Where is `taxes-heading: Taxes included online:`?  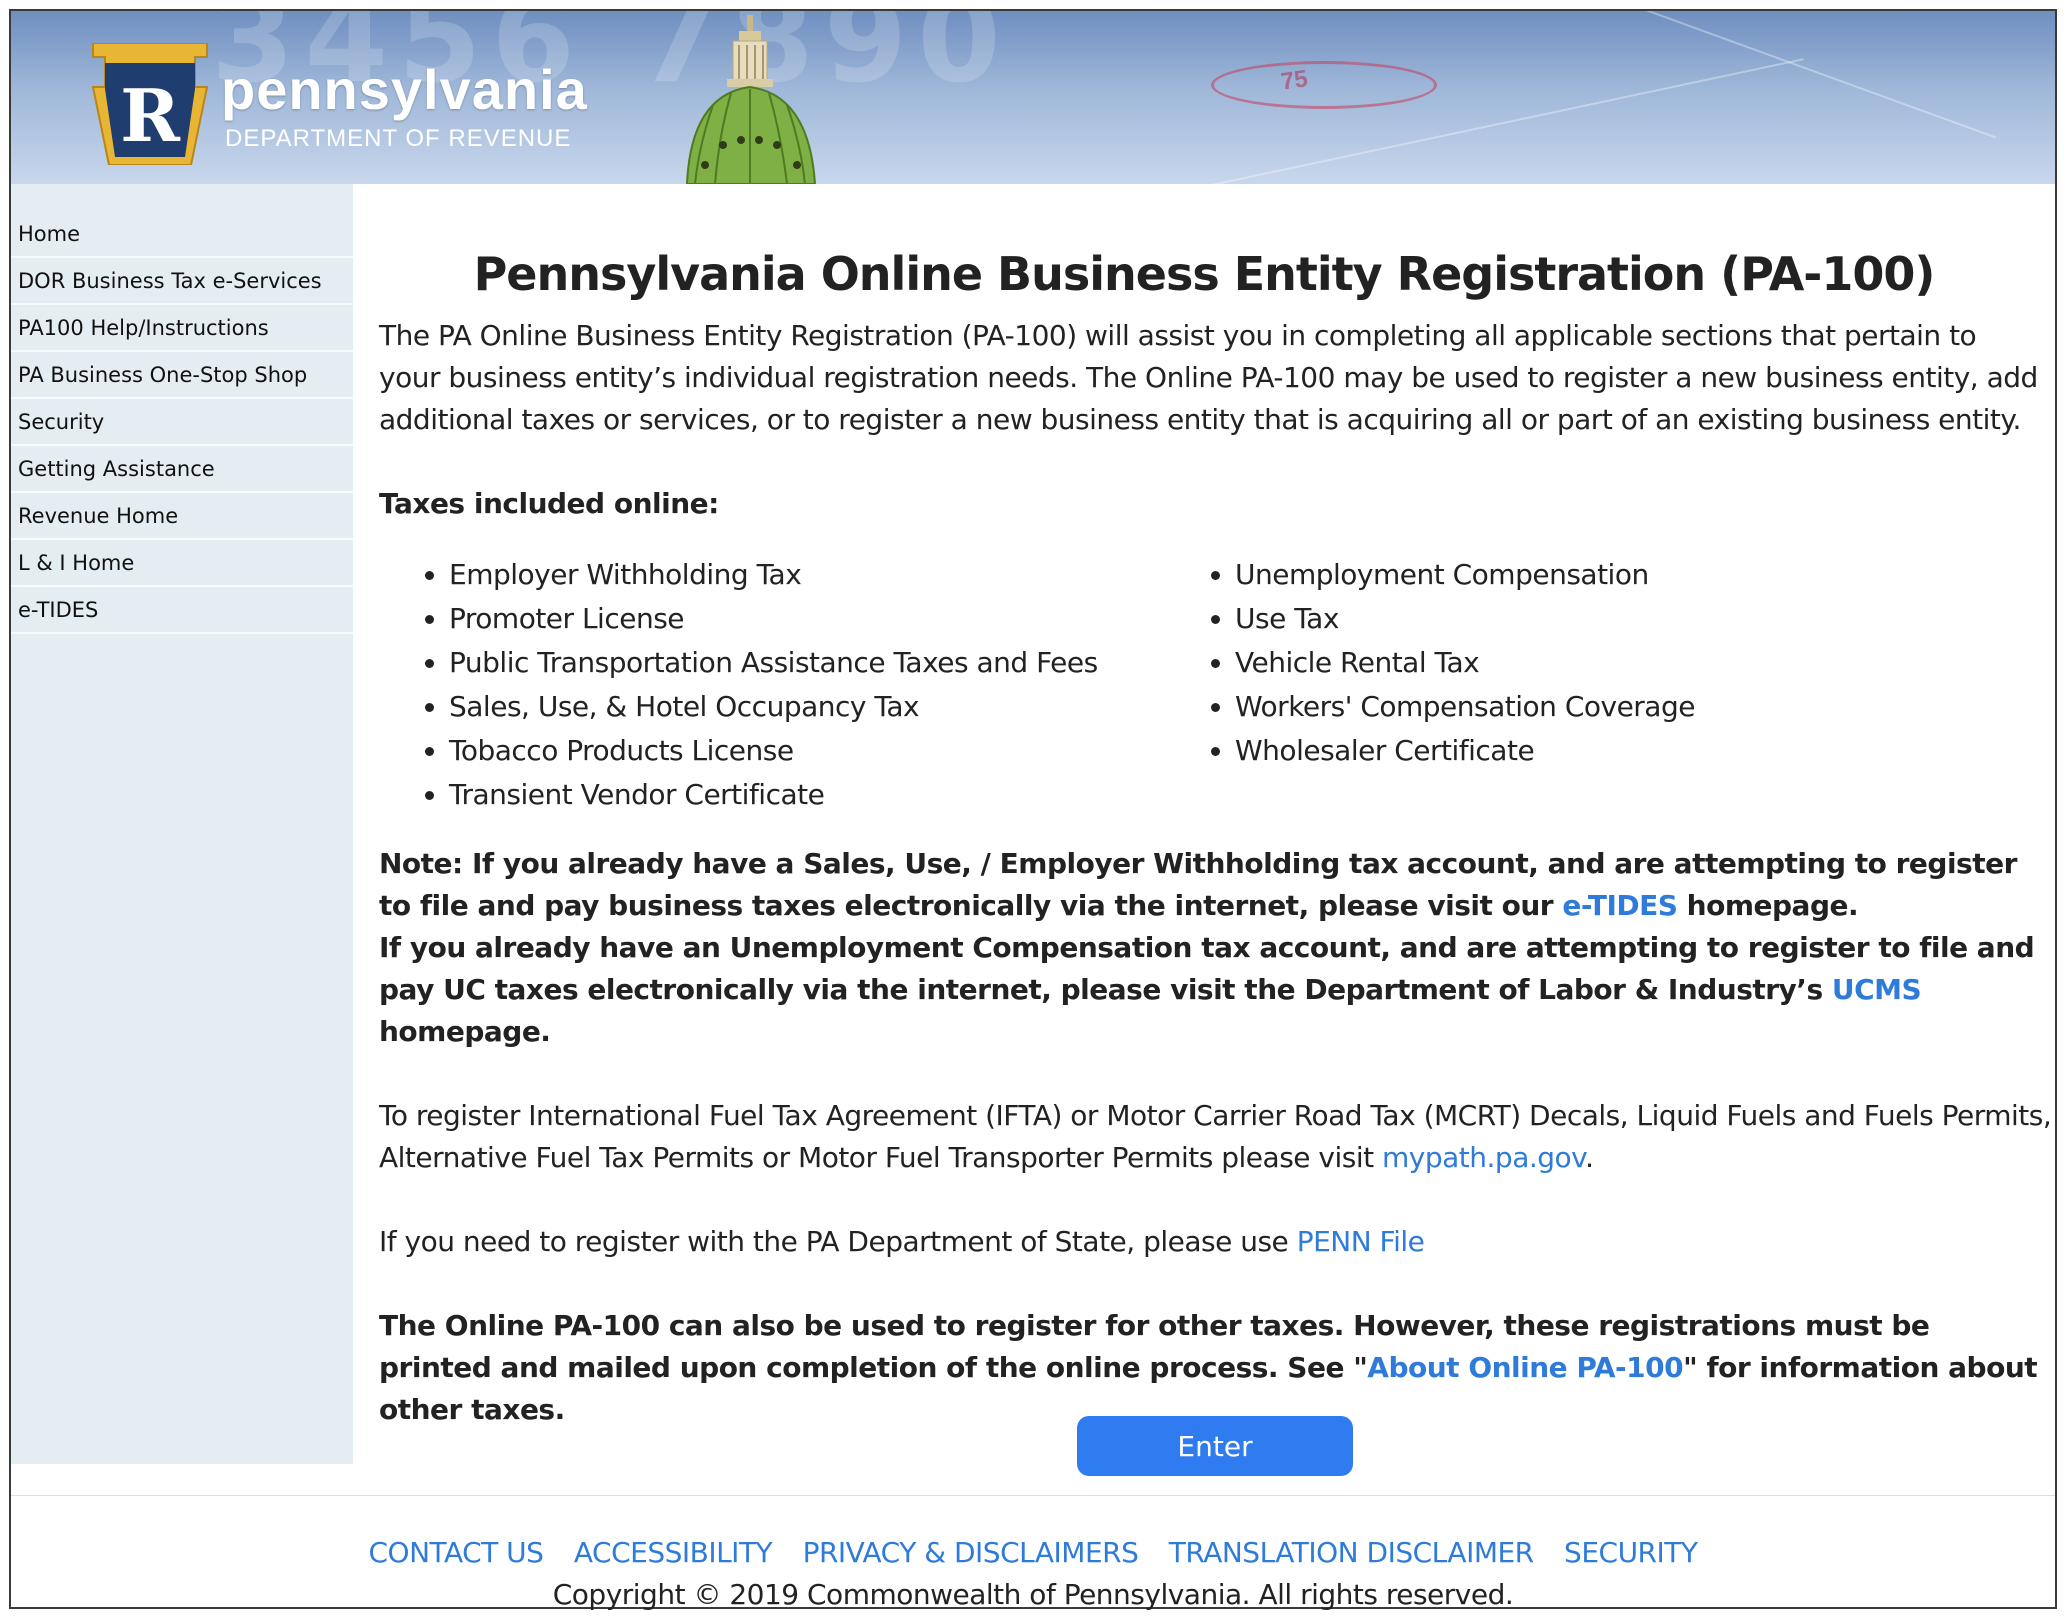
taxes-heading: Taxes included online: is located at coordinates (549, 503).